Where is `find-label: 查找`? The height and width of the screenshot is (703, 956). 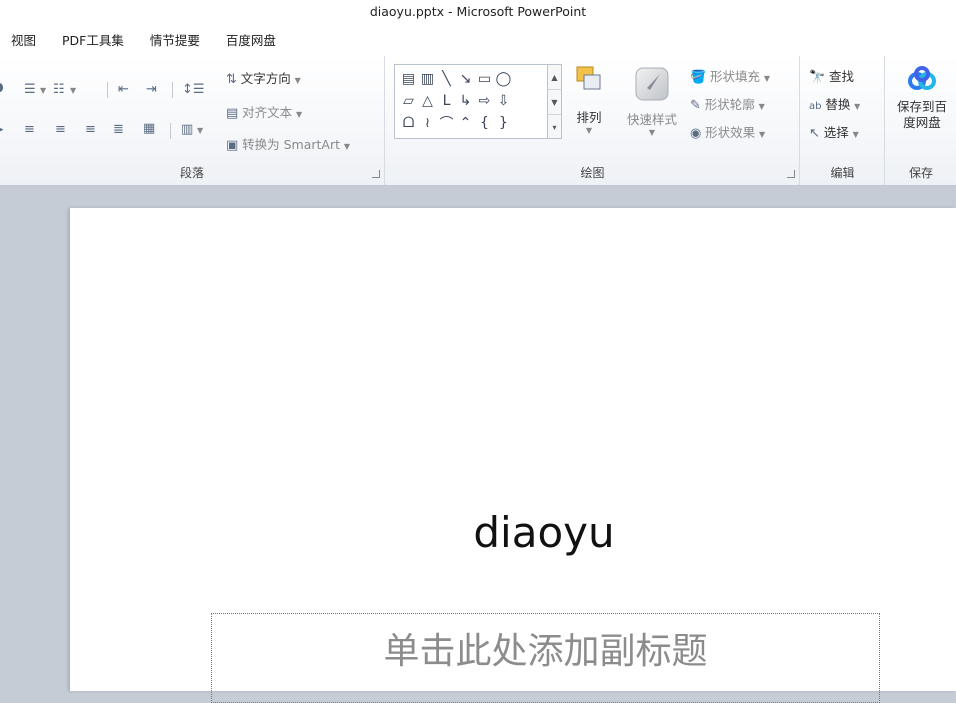 find-label: 查找 is located at coordinates (842, 76).